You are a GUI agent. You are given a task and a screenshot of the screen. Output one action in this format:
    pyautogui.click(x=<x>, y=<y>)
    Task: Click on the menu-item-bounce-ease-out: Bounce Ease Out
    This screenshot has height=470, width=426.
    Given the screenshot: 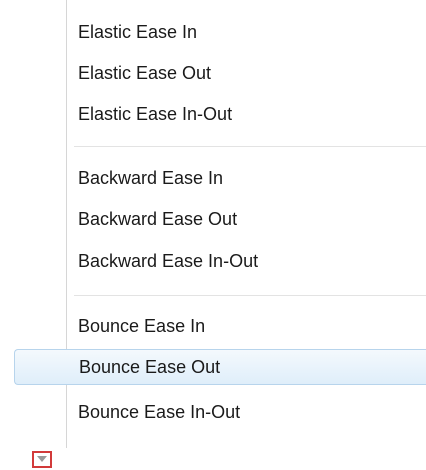 What is the action you would take?
    pyautogui.click(x=220, y=367)
    